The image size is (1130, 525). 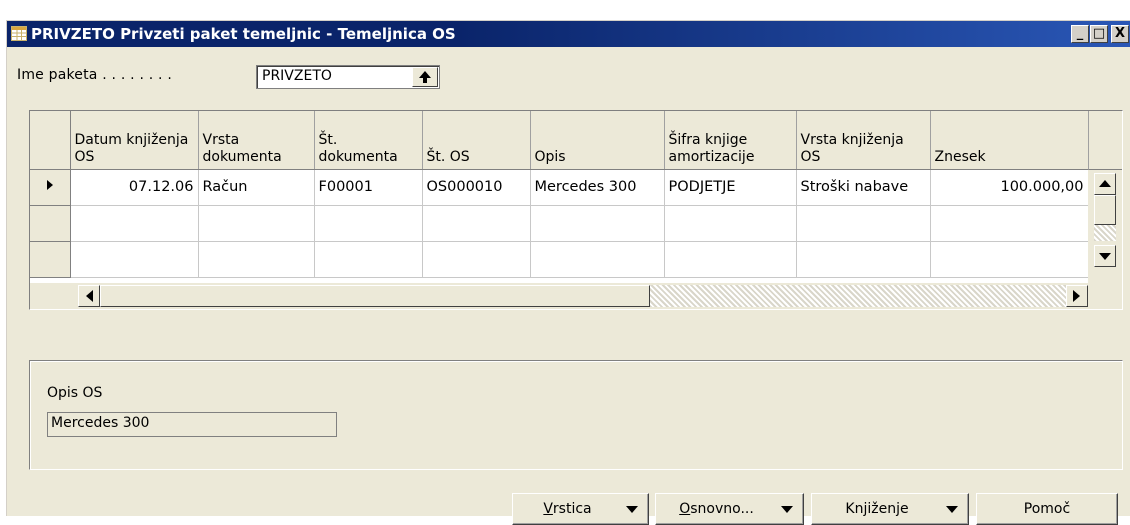 I want to click on cell-depreciation-book: PODJETJE, so click(x=730, y=187).